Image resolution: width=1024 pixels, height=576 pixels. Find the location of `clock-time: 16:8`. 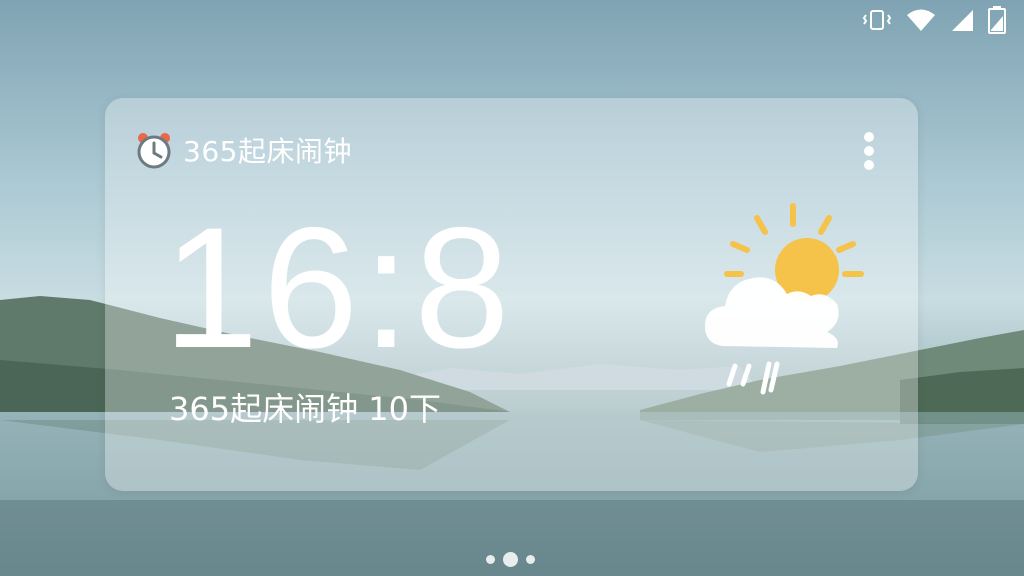

clock-time: 16:8 is located at coordinates (338, 288).